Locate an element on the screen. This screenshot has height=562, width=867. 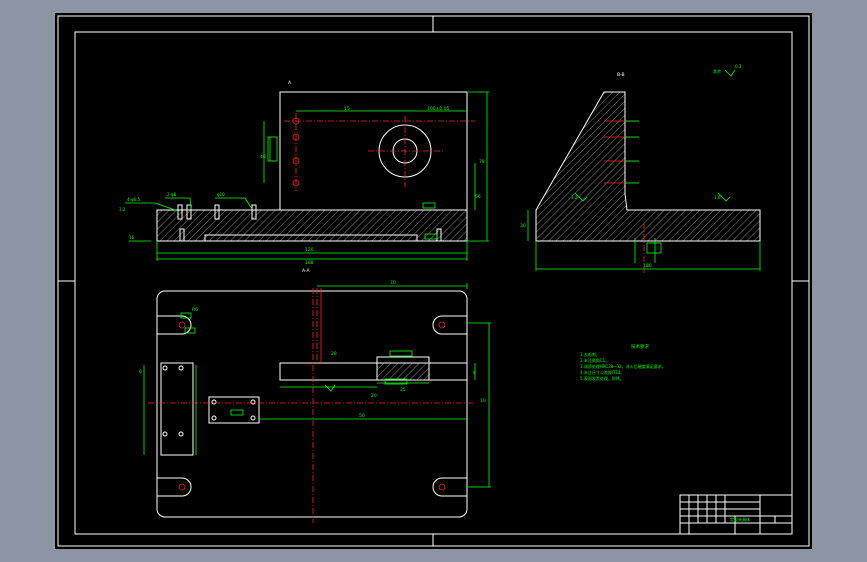
top-dim-20: 20 is located at coordinates (374, 396).